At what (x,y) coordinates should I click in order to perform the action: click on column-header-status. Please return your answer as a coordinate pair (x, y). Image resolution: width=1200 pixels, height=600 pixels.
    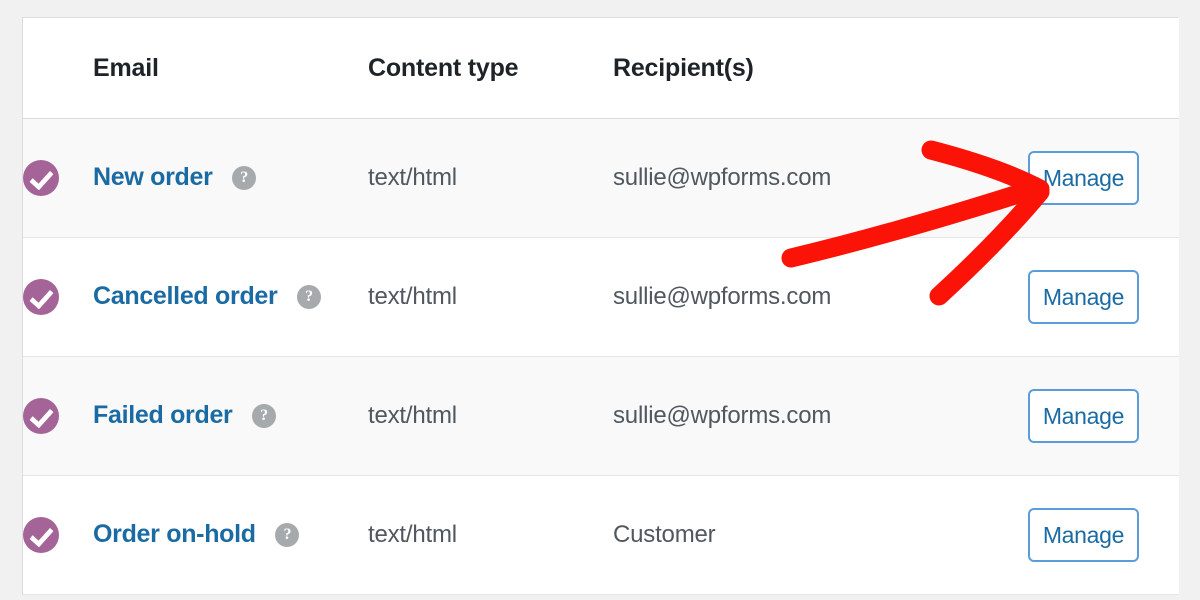
    Looking at the image, I should click on (58, 68).